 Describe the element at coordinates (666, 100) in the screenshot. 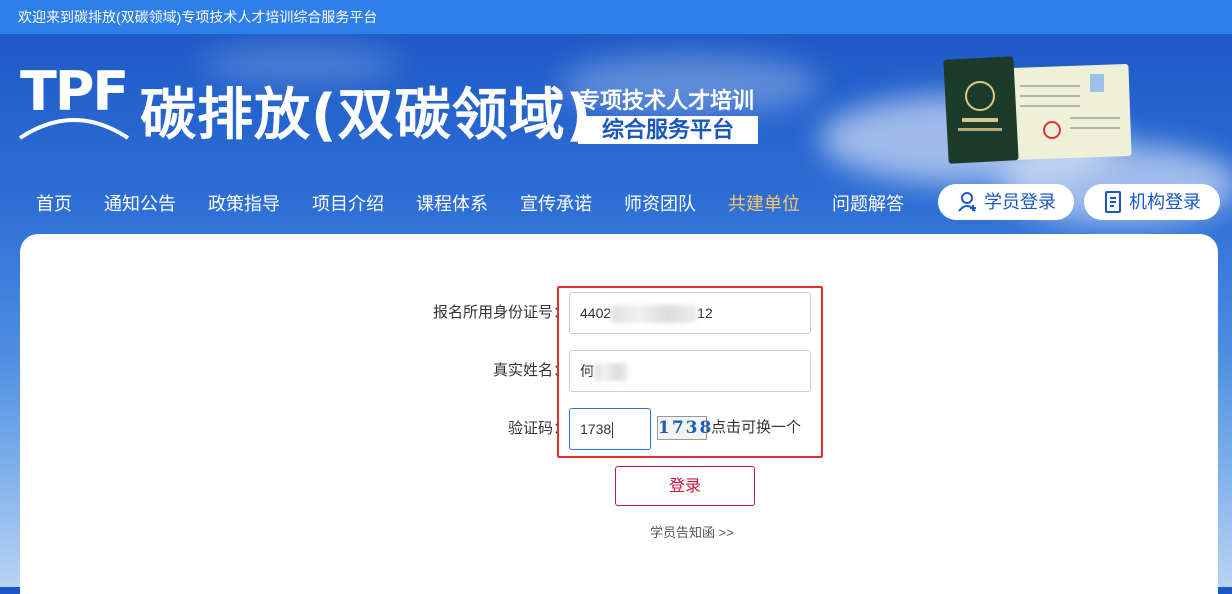

I see `site-subtitle-line1: 专项技术人才培训` at that location.